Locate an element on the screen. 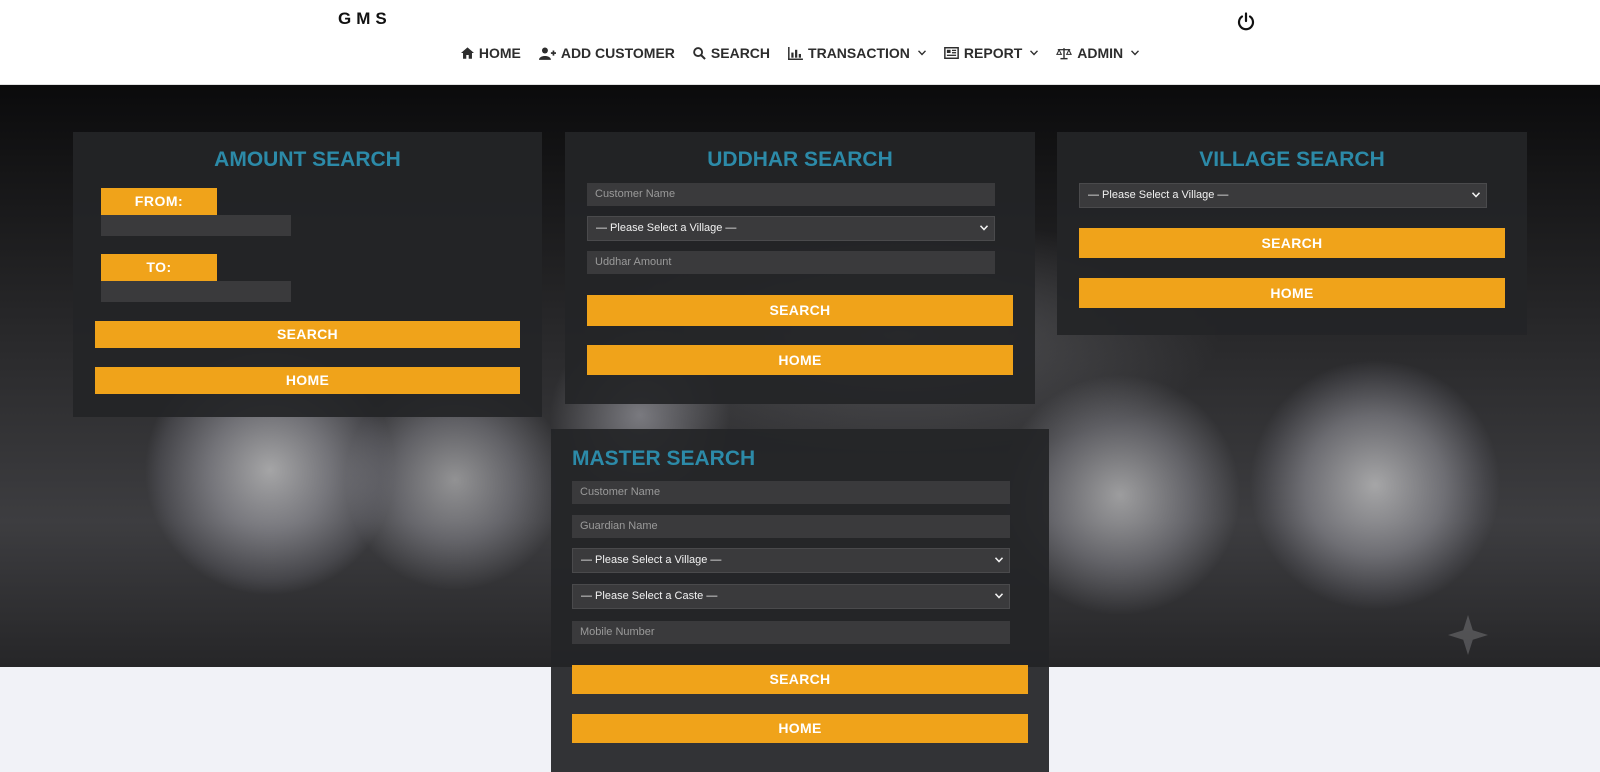 This screenshot has width=1600, height=772. nav-item-report: REPORT is located at coordinates (991, 53).